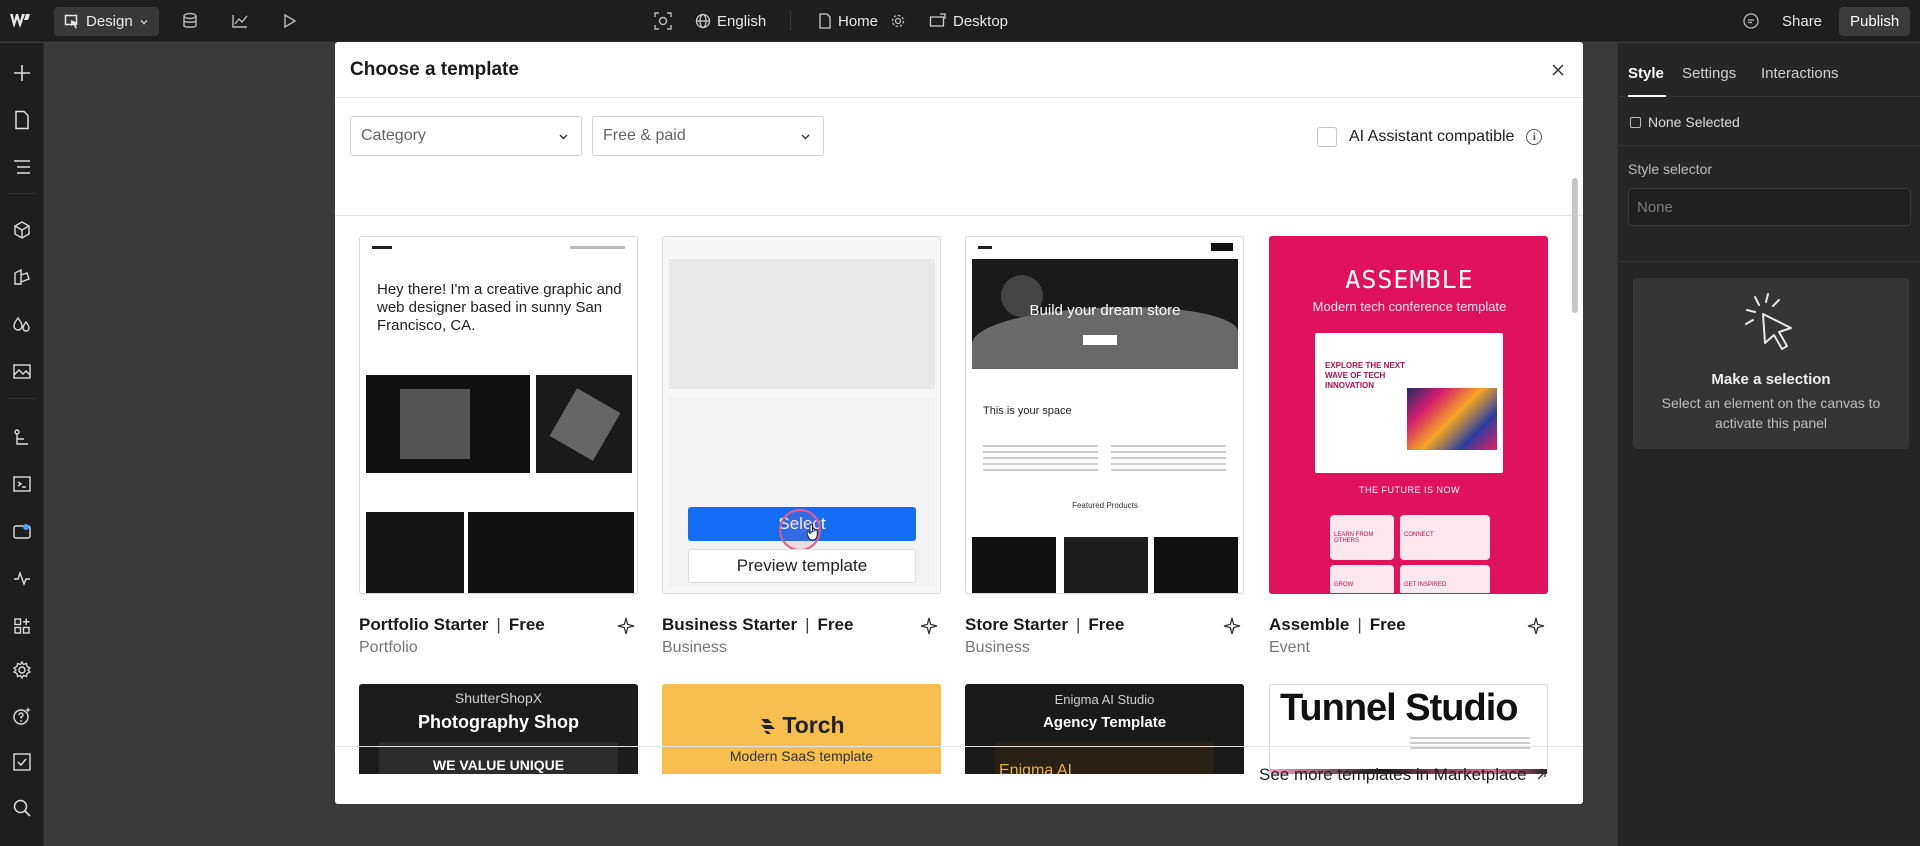 The image size is (1920, 846). What do you see at coordinates (1365, 375) in the screenshot?
I see `thumbnail-inner-heading: EXPLORE THE NEXT WAVE OF TECH INNOVATION` at bounding box center [1365, 375].